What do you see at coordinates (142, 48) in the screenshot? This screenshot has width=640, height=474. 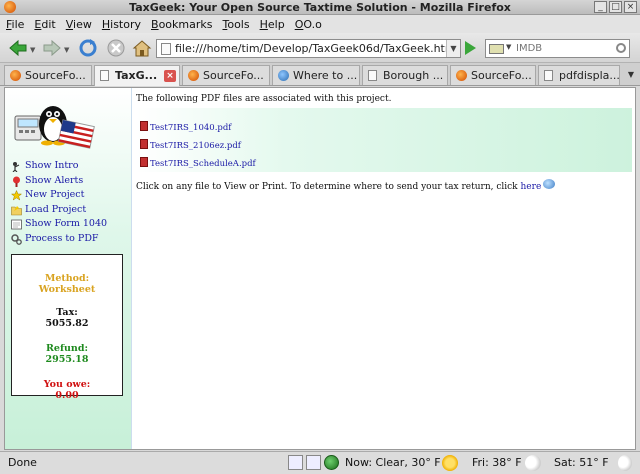 I see `home-icon` at bounding box center [142, 48].